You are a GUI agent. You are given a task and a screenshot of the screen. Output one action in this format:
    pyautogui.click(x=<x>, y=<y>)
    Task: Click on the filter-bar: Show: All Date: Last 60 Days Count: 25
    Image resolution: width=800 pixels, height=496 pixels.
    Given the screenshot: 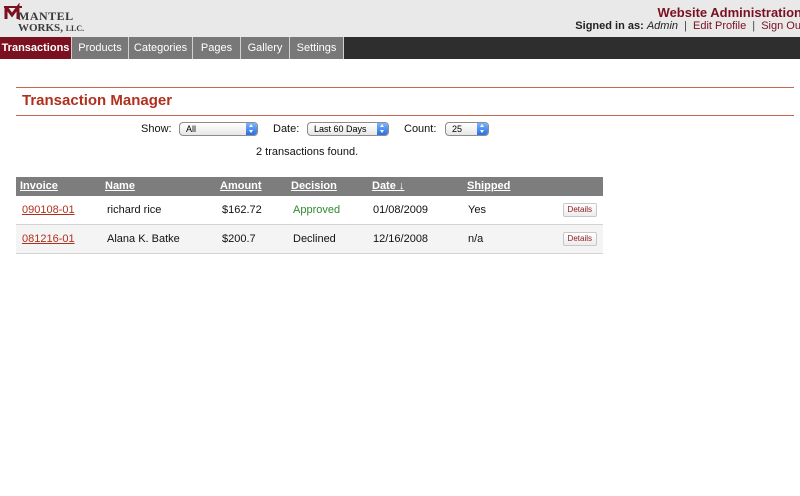 What is the action you would take?
    pyautogui.click(x=400, y=130)
    